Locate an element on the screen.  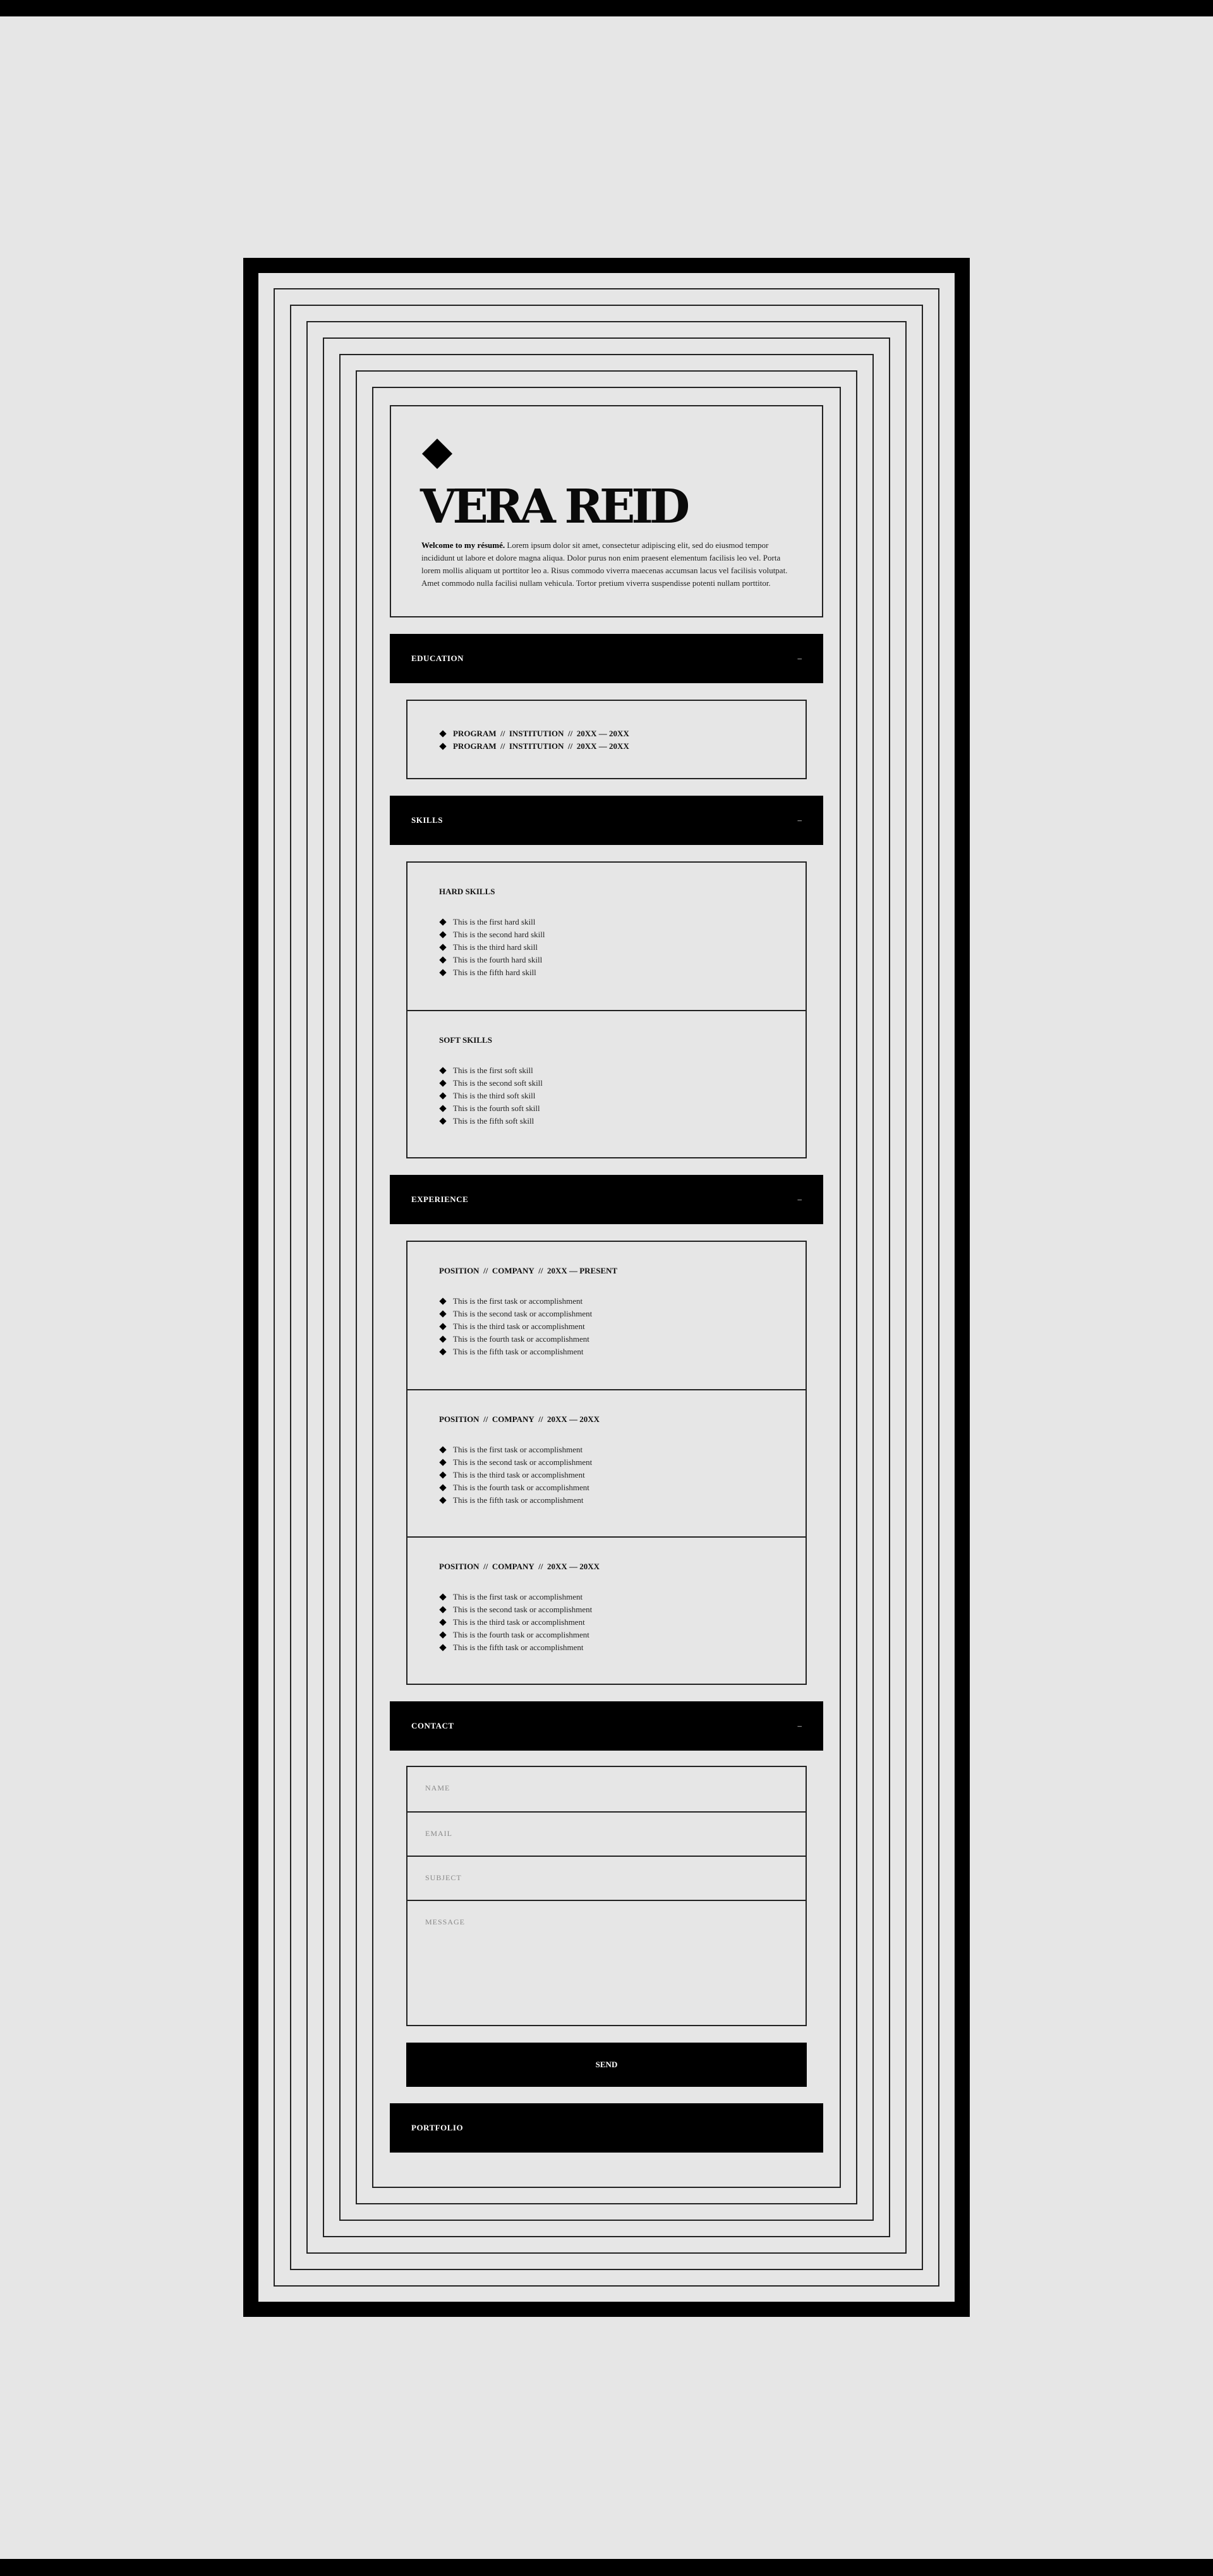
skills-title: SKILLS is located at coordinates (427, 820).